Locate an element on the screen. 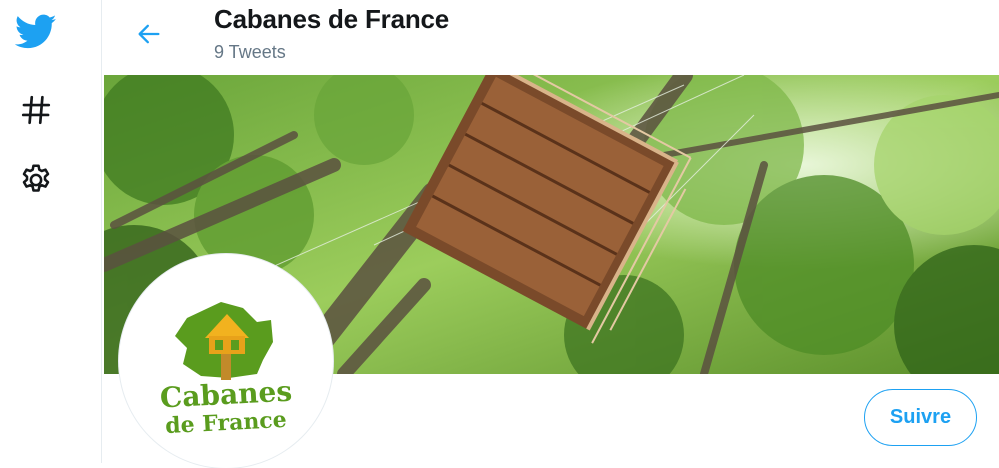  tweet-count: 9 Tweets is located at coordinates (250, 52).